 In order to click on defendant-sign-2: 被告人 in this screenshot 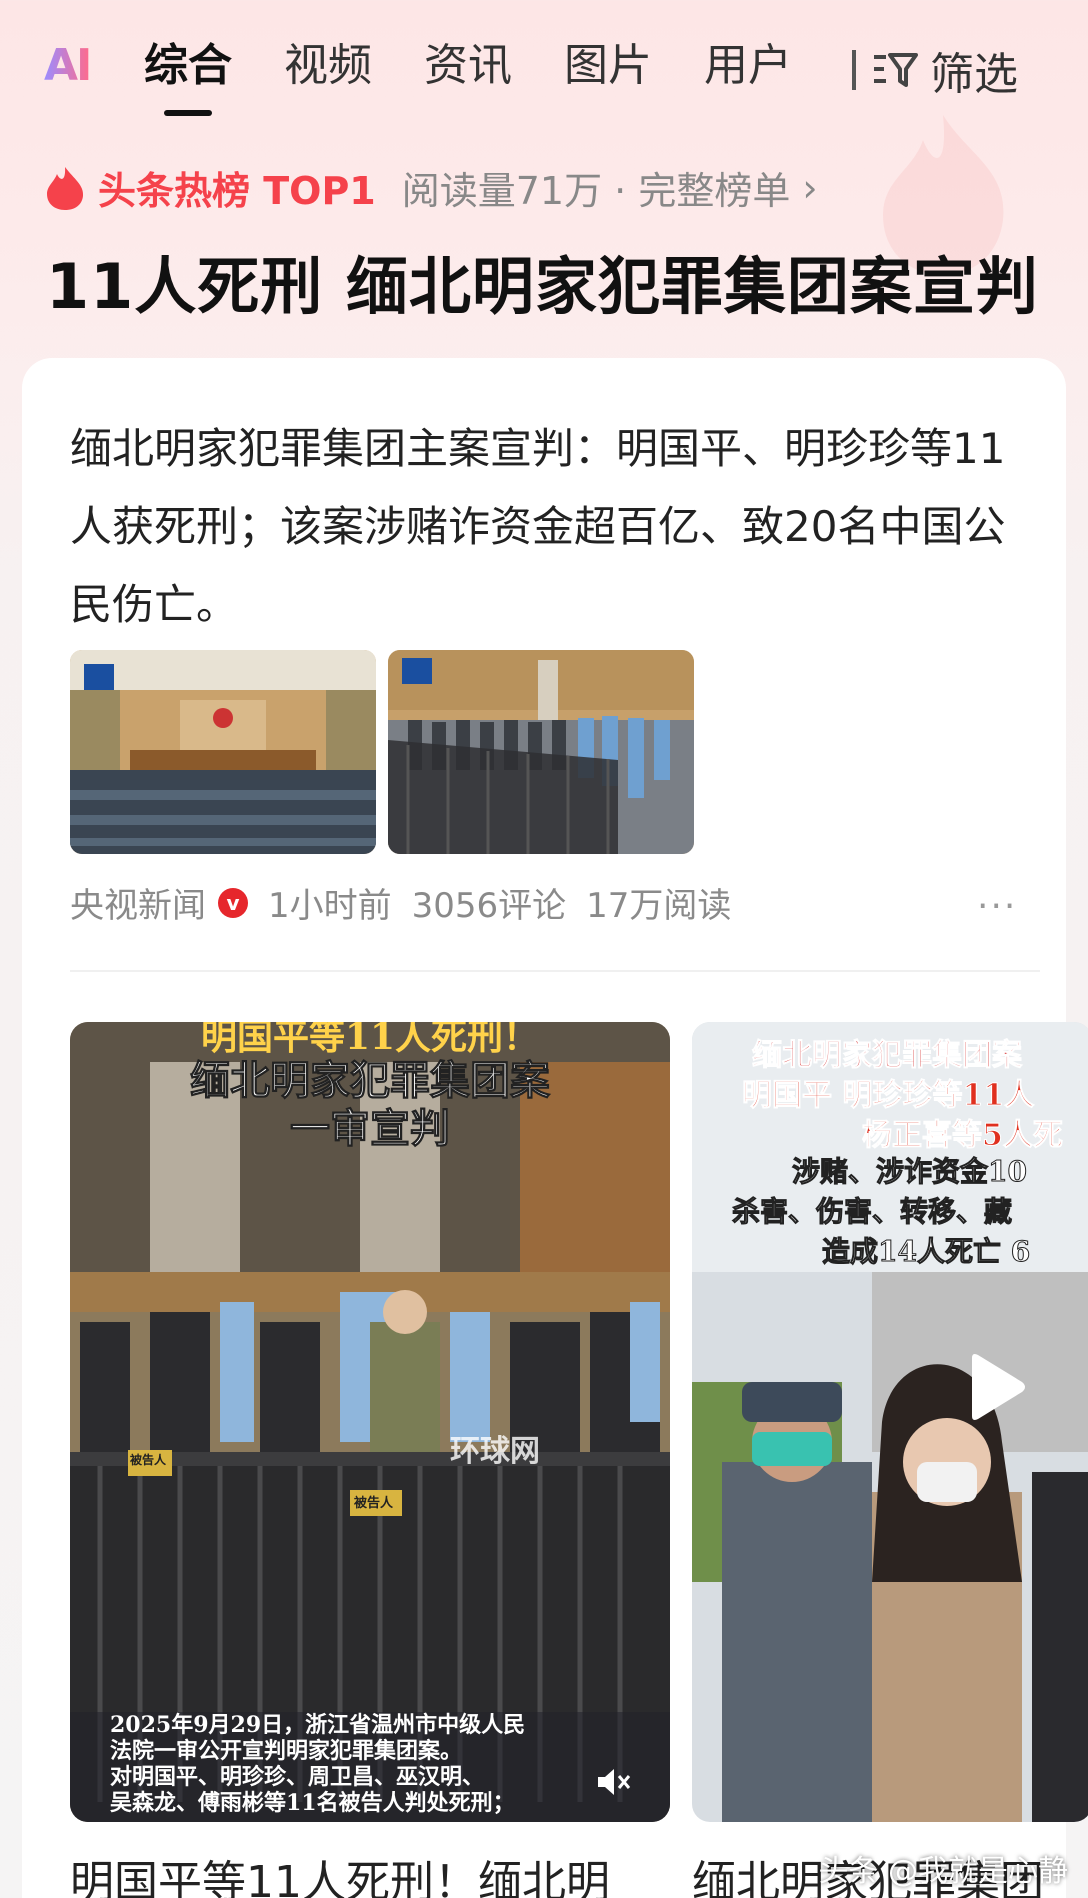, I will do `click(374, 1503)`.